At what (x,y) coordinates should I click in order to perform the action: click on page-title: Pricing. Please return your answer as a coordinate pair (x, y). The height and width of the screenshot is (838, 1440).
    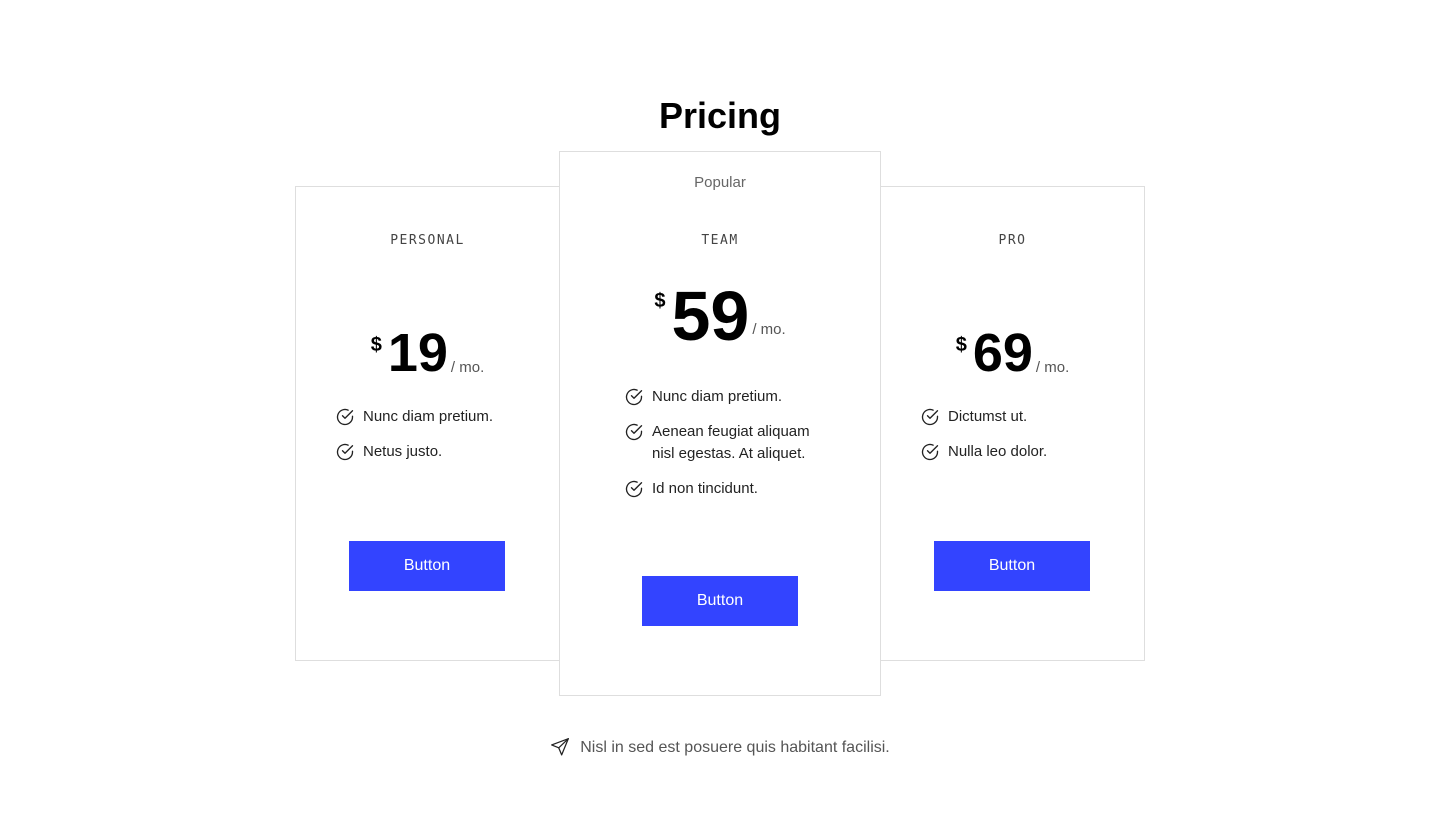
    Looking at the image, I should click on (720, 116).